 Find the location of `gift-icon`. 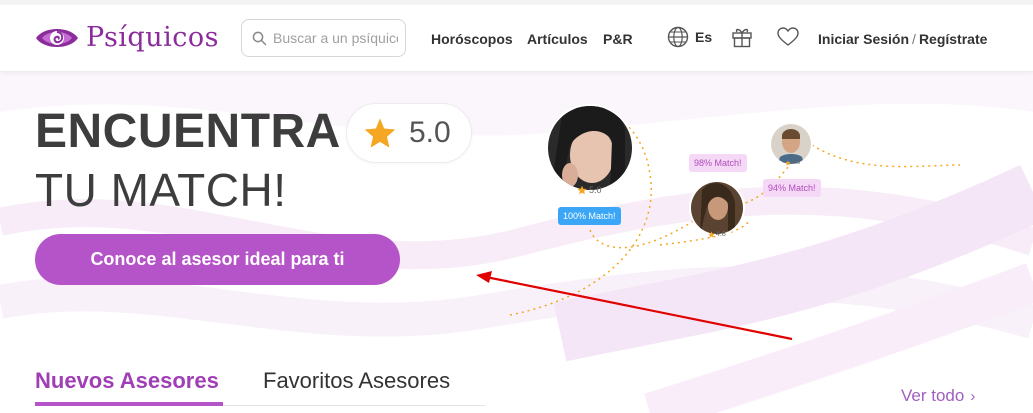

gift-icon is located at coordinates (742, 38).